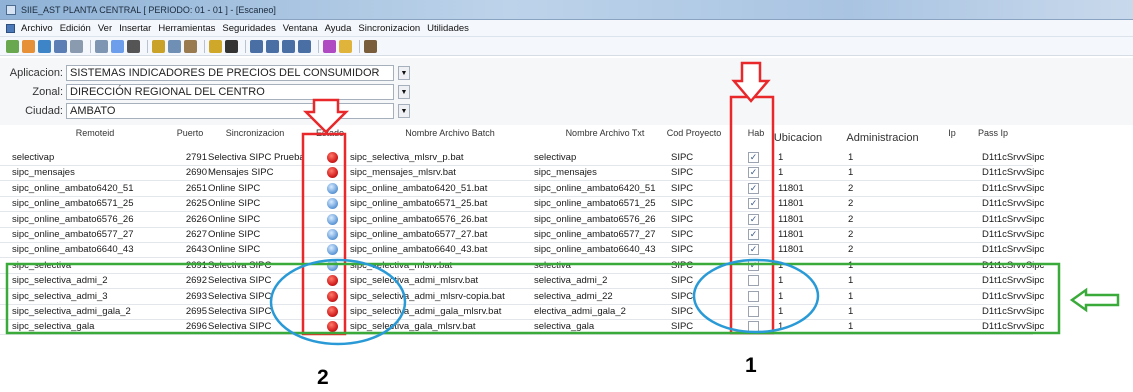 This screenshot has height=392, width=1133. I want to click on zonal-select: DIRECCIÓN REGIONAL DEL CENTRO, so click(230, 92).